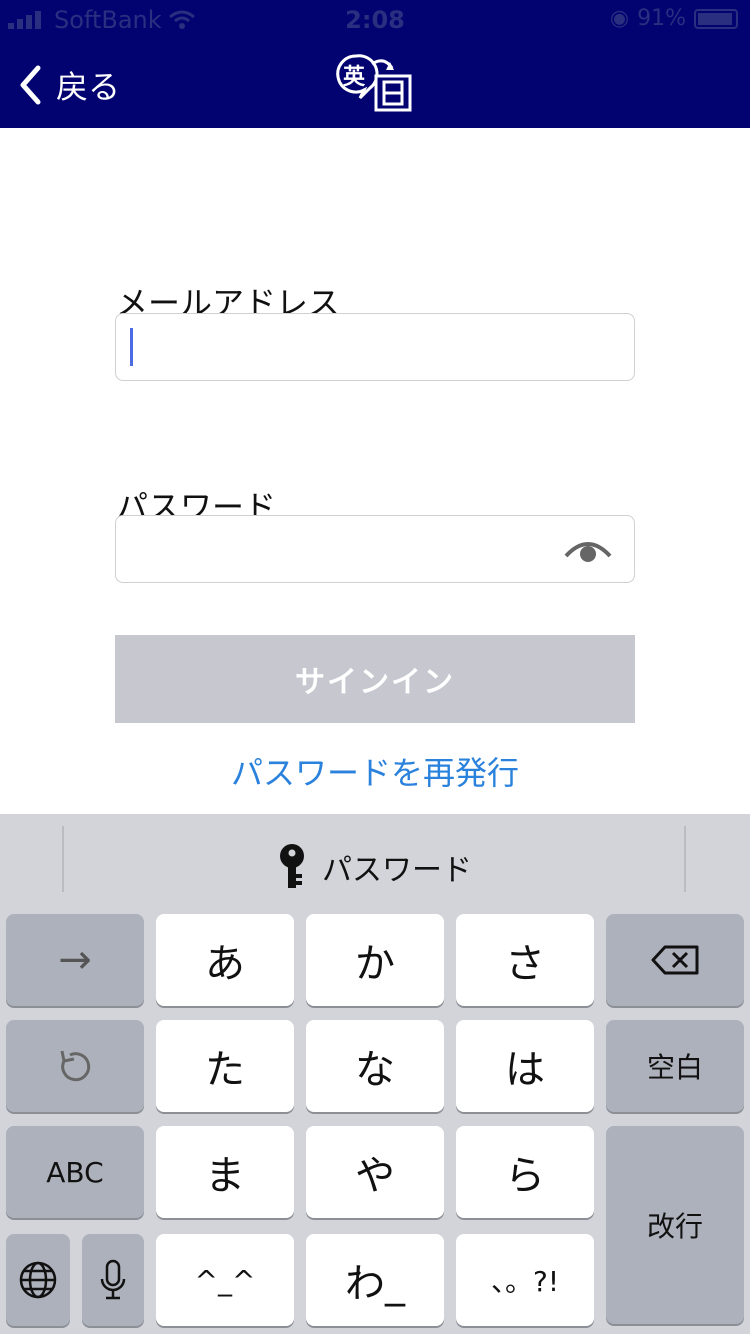  Describe the element at coordinates (375, 1172) in the screenshot. I see `key-ya: や` at that location.